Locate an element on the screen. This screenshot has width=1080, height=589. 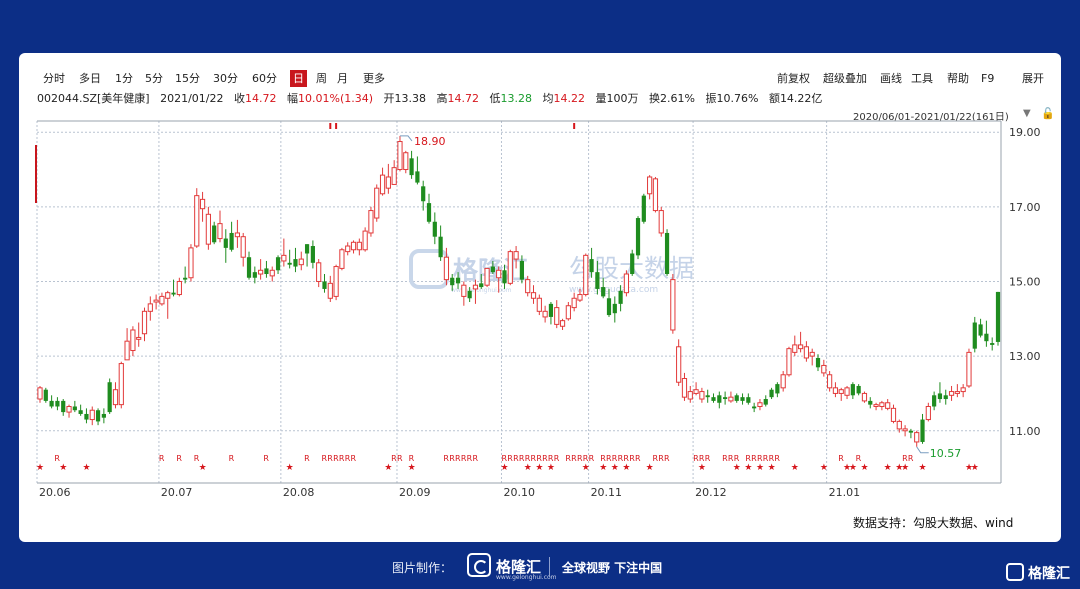
top-flag-marker is located at coordinates (574, 126).